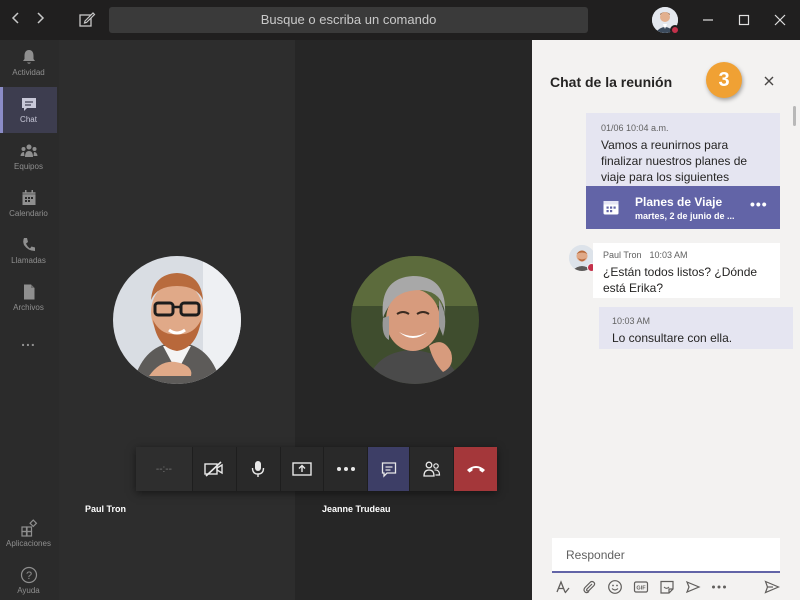  Describe the element at coordinates (611, 82) in the screenshot. I see `chat-panel-title: Chat de la reunión` at that location.